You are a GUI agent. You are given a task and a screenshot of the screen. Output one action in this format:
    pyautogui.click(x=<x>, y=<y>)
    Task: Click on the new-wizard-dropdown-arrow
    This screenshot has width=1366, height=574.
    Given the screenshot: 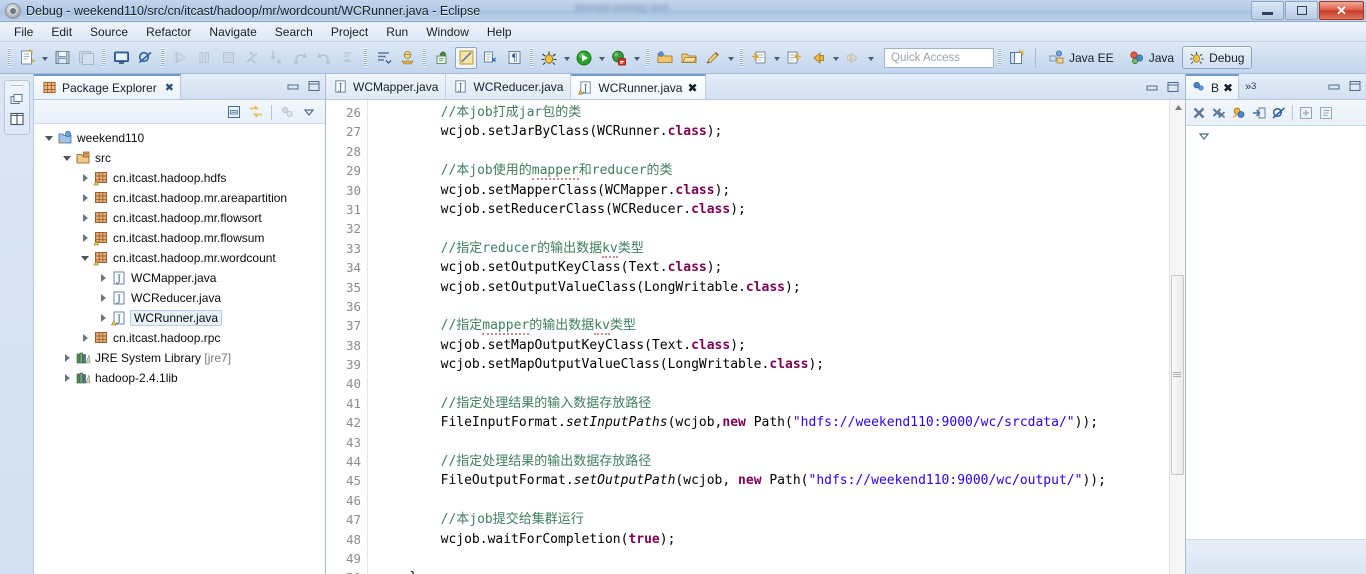 What is the action you would take?
    pyautogui.click(x=44, y=58)
    